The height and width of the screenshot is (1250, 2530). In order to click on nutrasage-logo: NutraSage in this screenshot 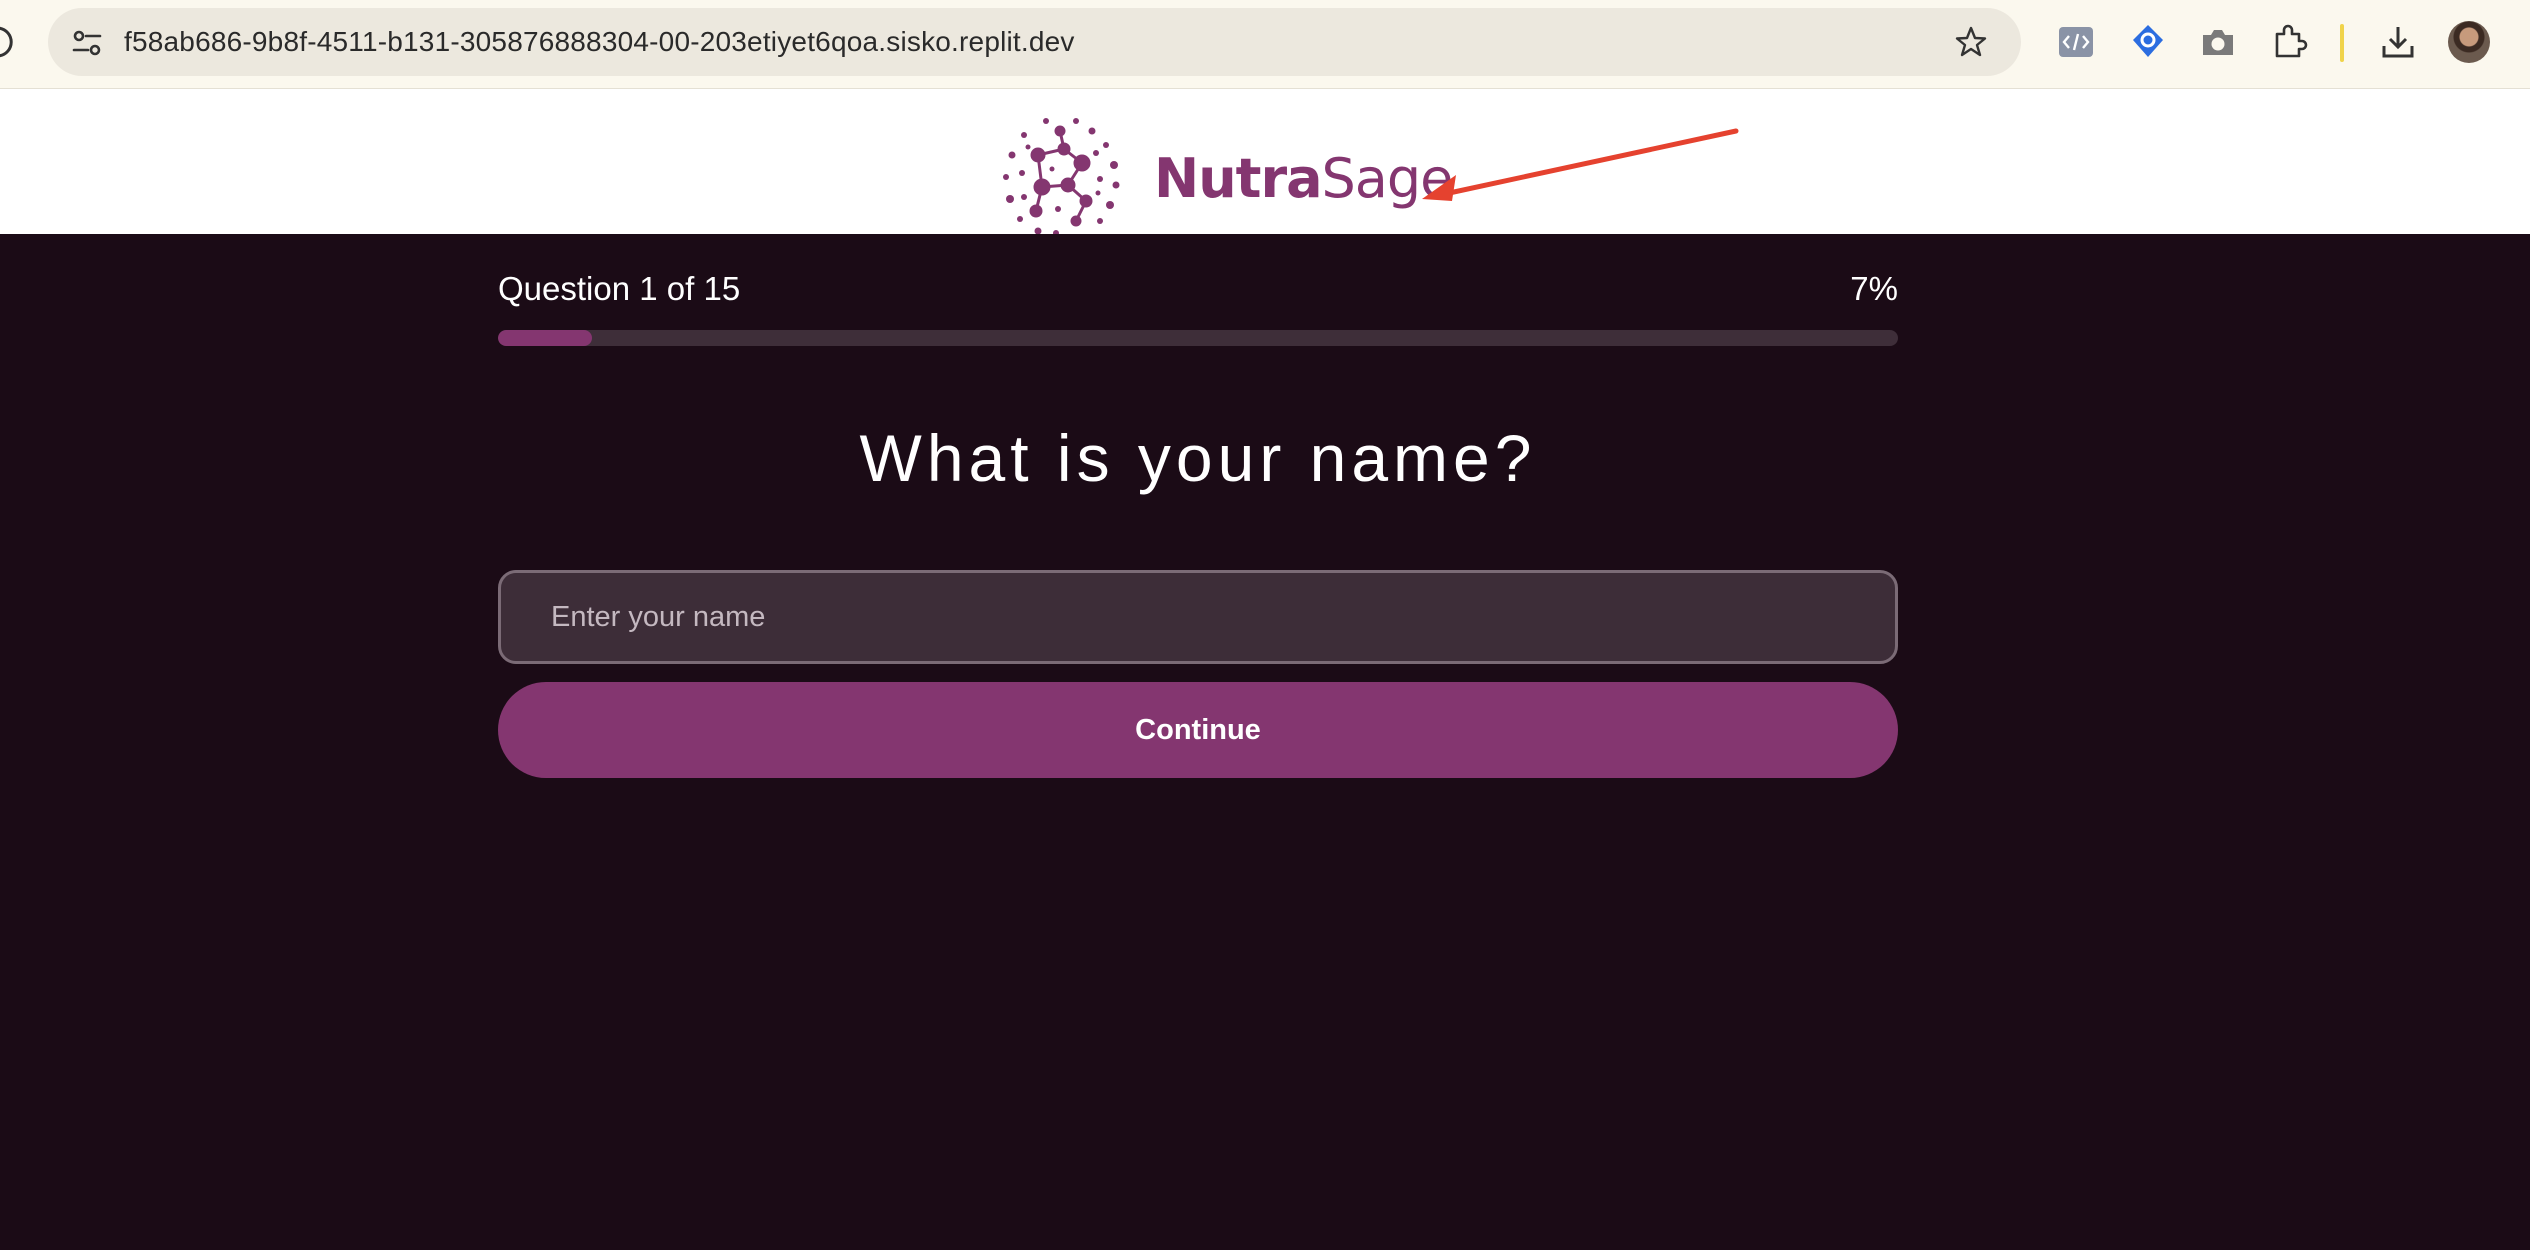, I will do `click(1225, 173)`.